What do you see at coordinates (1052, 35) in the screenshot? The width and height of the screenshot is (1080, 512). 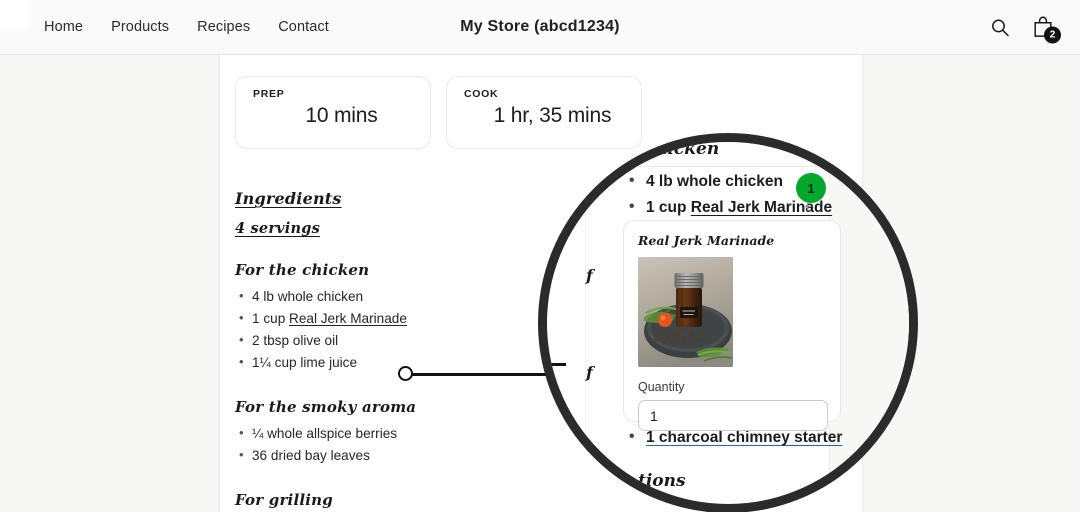 I see `cart-count-badge: 2` at bounding box center [1052, 35].